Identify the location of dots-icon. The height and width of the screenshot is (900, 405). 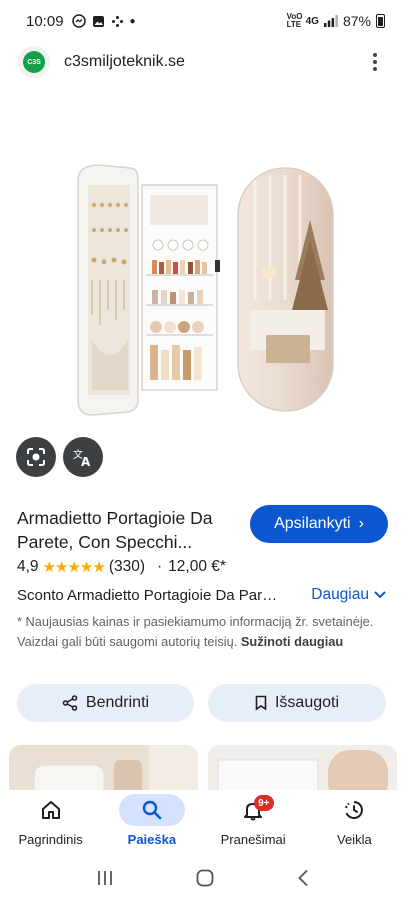
(117, 21).